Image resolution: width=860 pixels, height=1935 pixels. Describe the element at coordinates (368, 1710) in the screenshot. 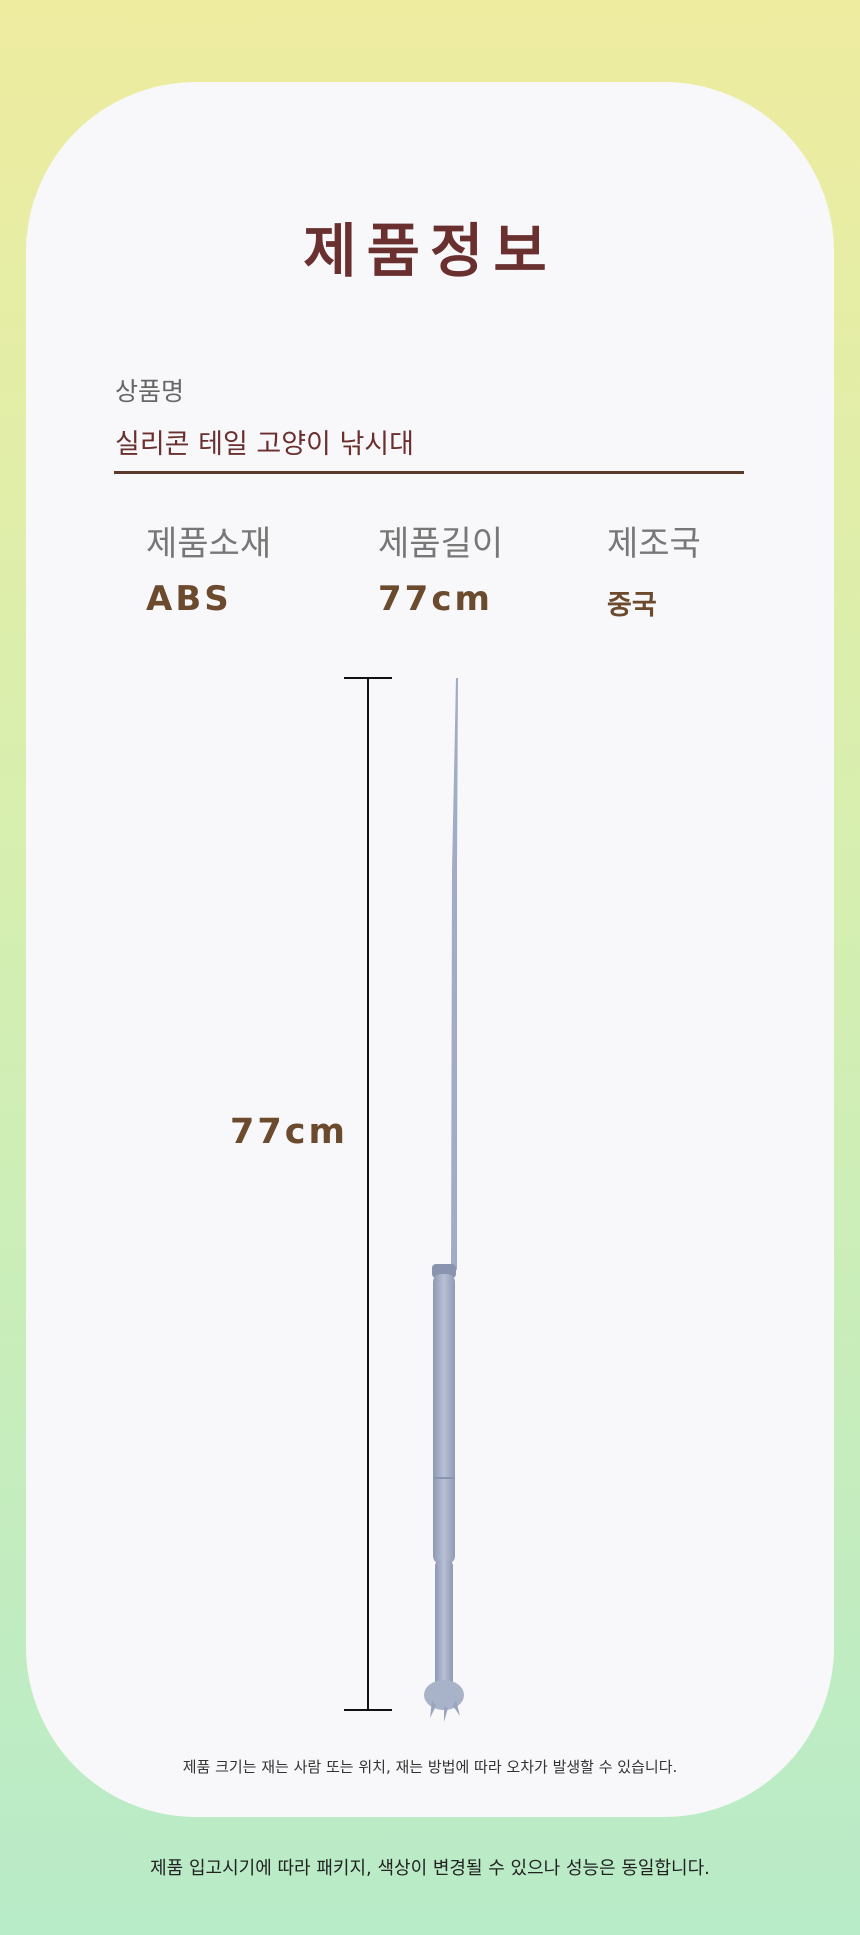

I see `dimension-cap-bottom` at that location.